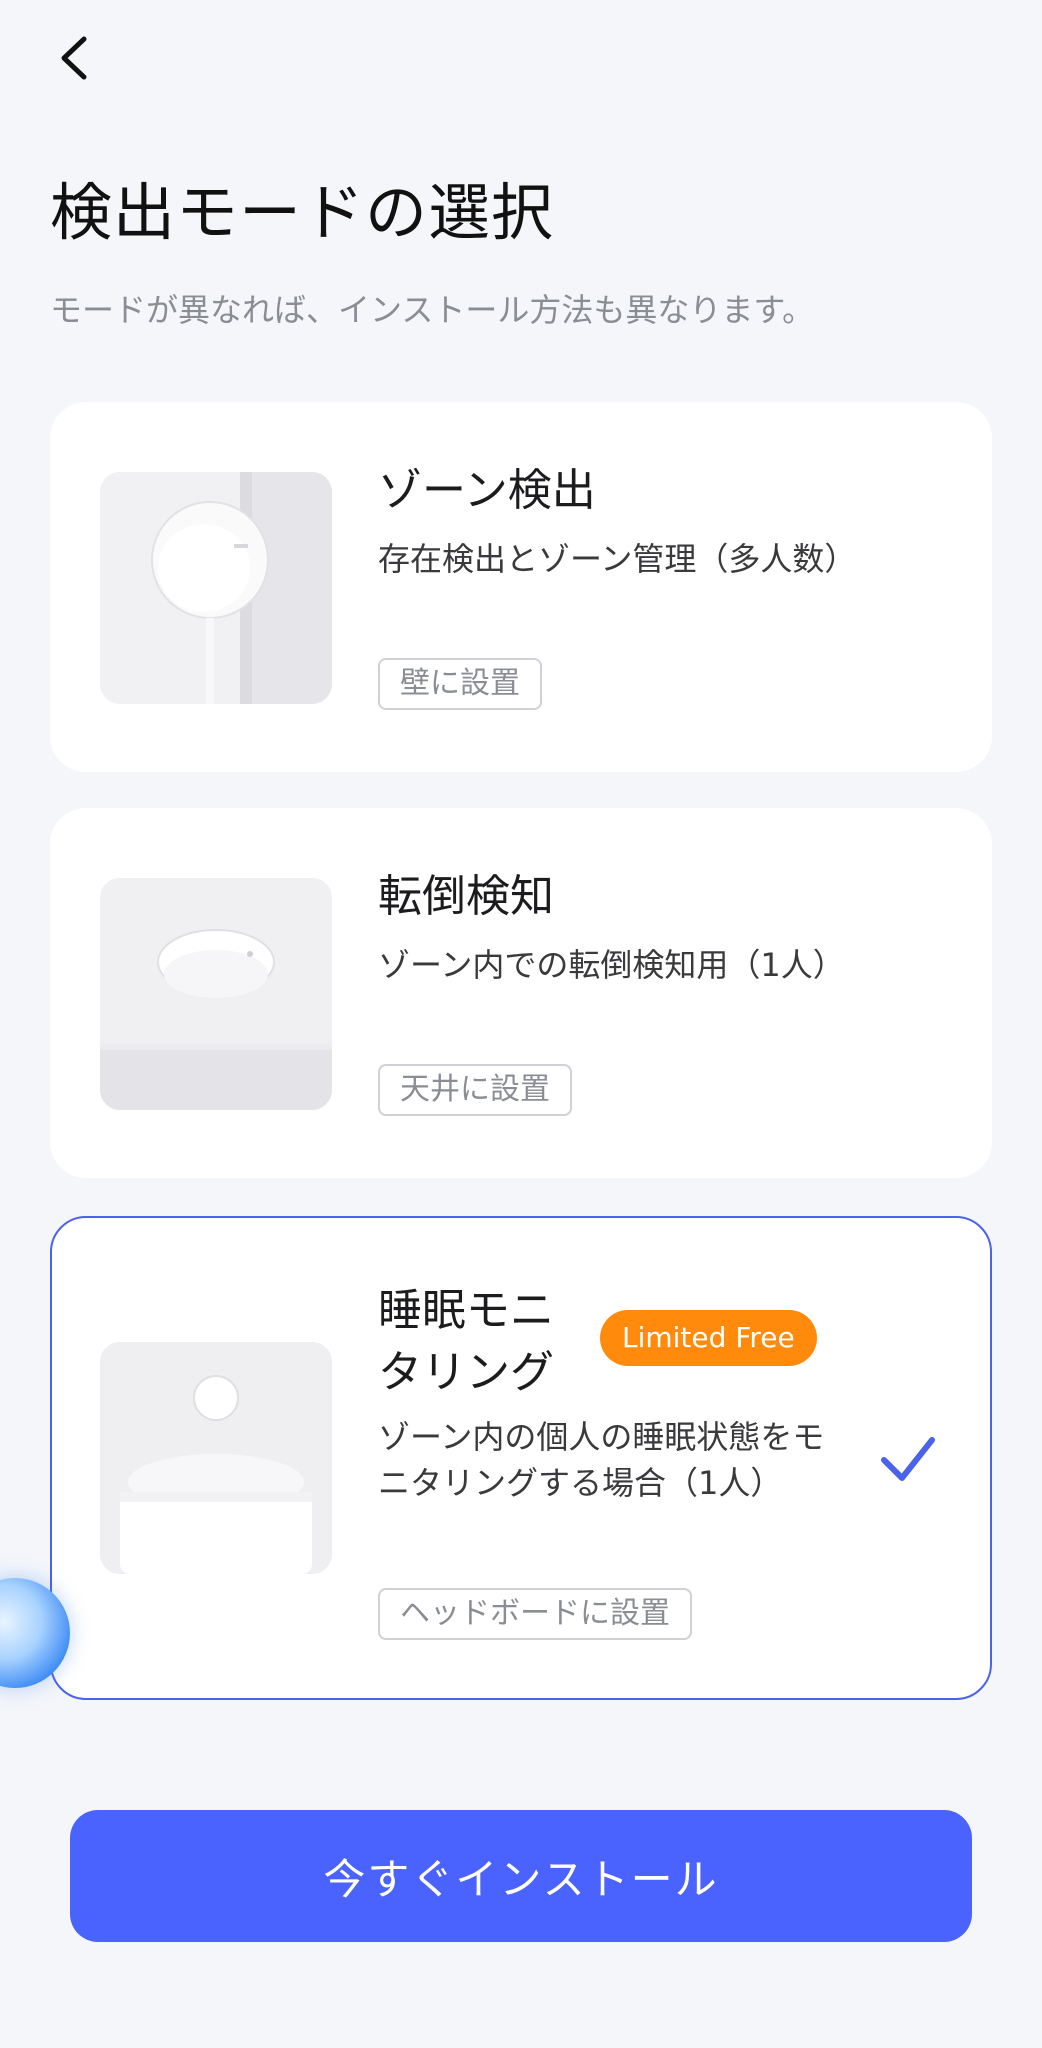  I want to click on install-location-tag: 天井に設置, so click(475, 1090).